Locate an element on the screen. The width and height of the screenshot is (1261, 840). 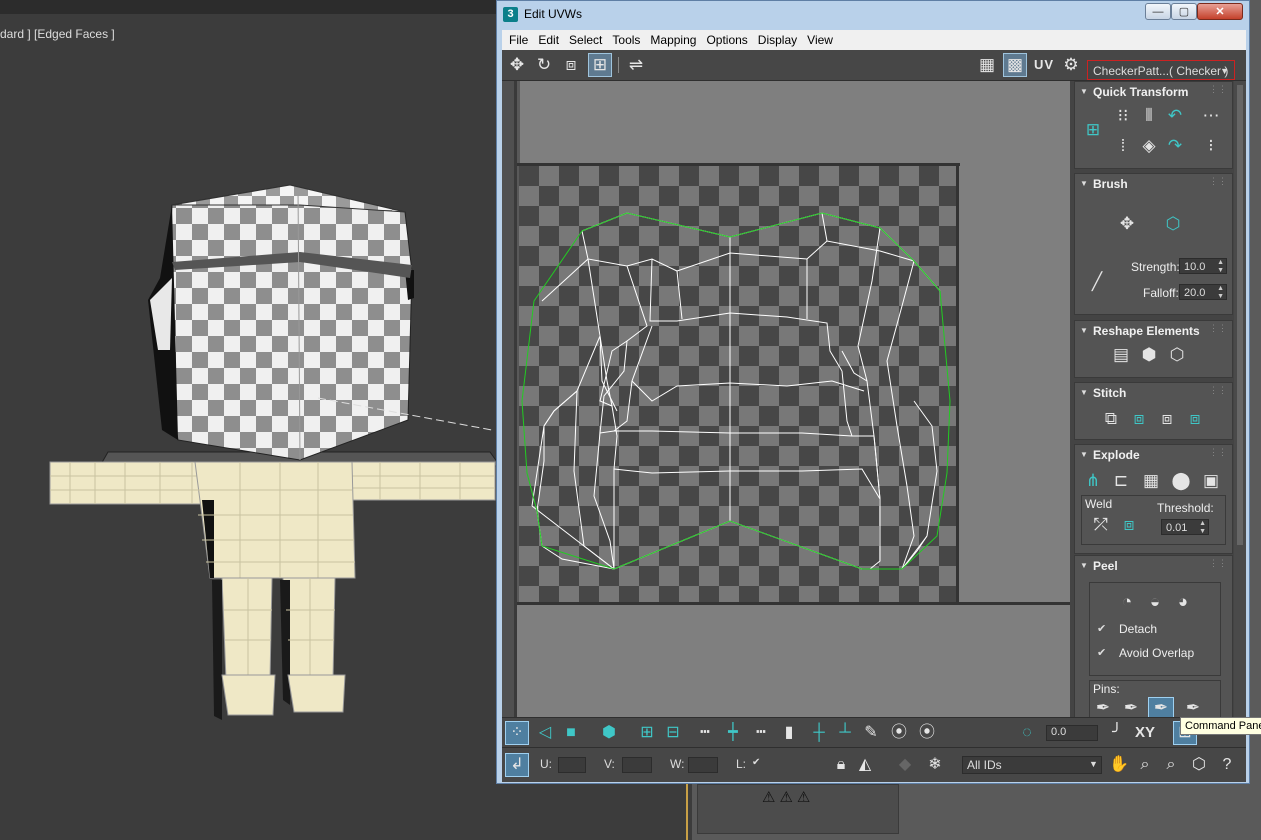
unpin-icon: ✒ is located at coordinates (1131, 707).